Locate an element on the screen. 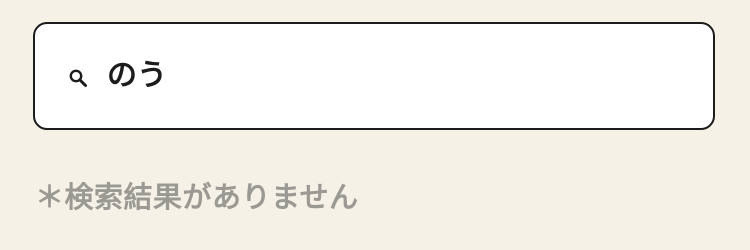  search-input is located at coordinates (397, 76).